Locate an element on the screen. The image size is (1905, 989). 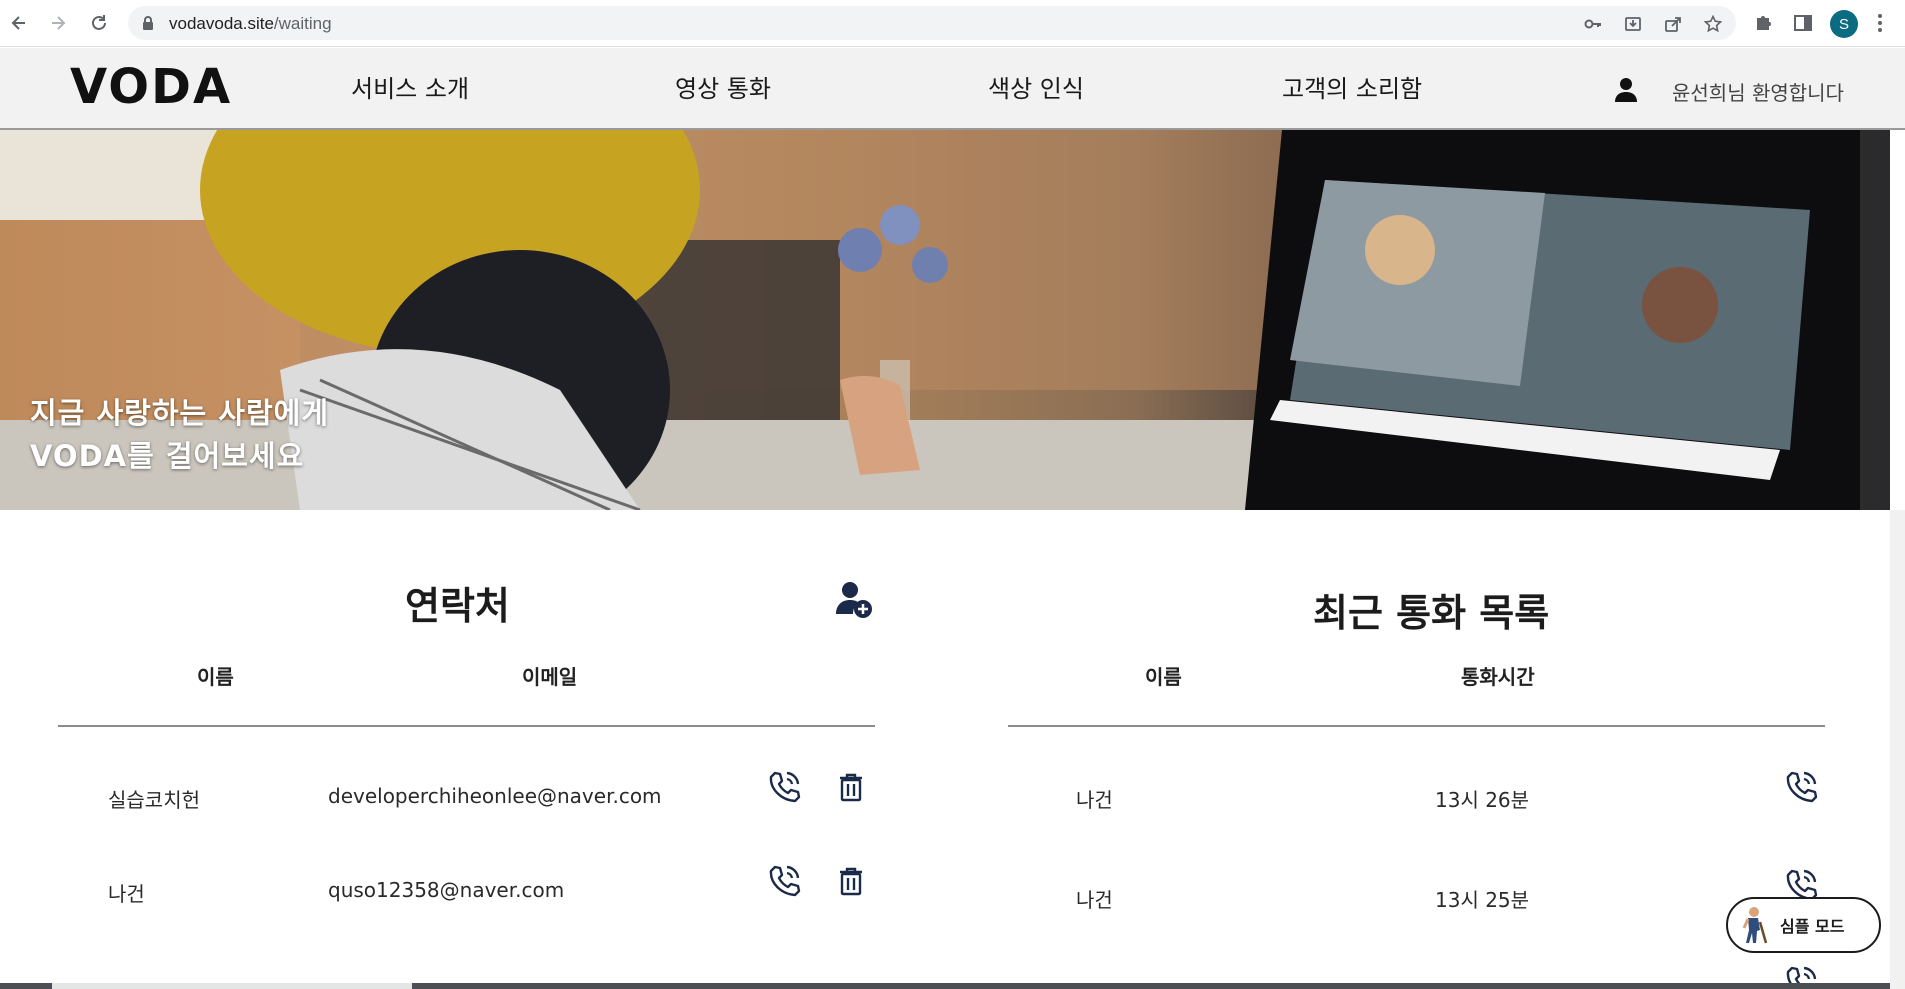
contacts-col-email: 이메일 is located at coordinates (550, 677).